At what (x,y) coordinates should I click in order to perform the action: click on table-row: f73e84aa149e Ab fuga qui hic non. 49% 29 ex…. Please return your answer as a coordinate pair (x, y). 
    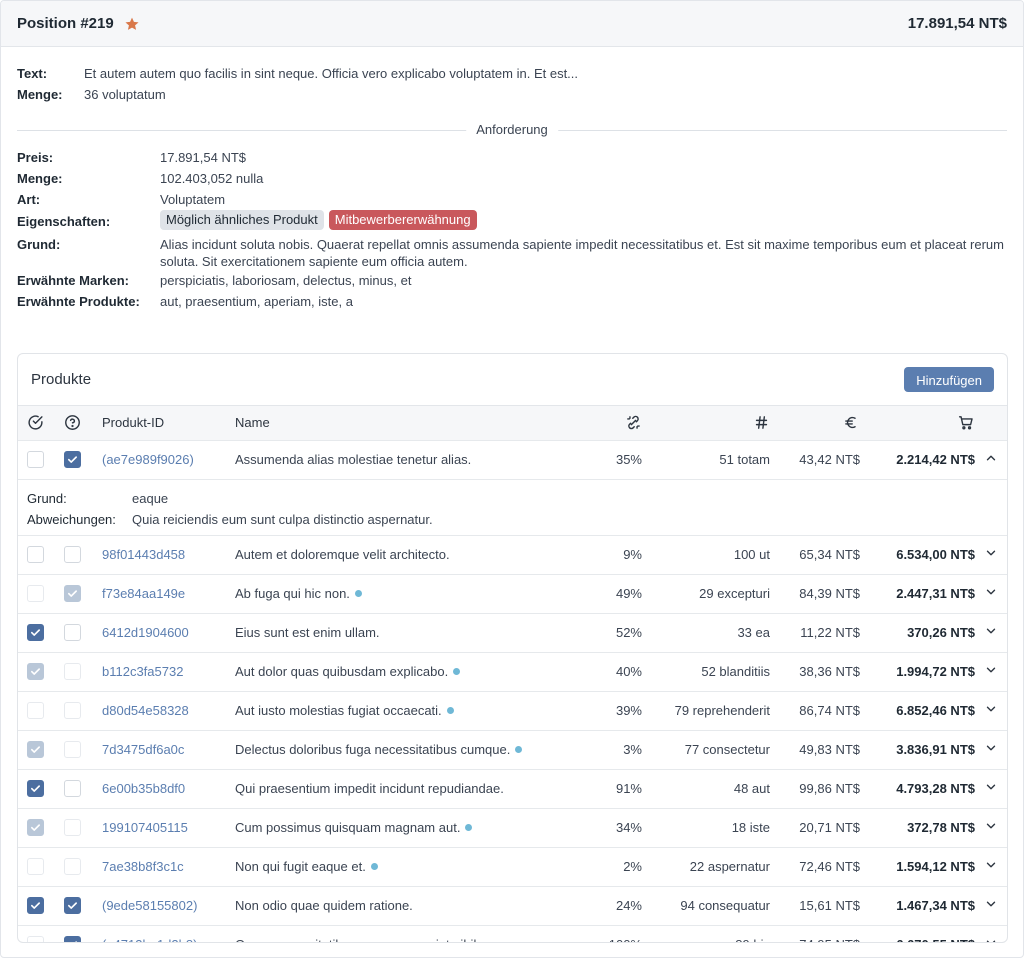
    Looking at the image, I should click on (512, 594).